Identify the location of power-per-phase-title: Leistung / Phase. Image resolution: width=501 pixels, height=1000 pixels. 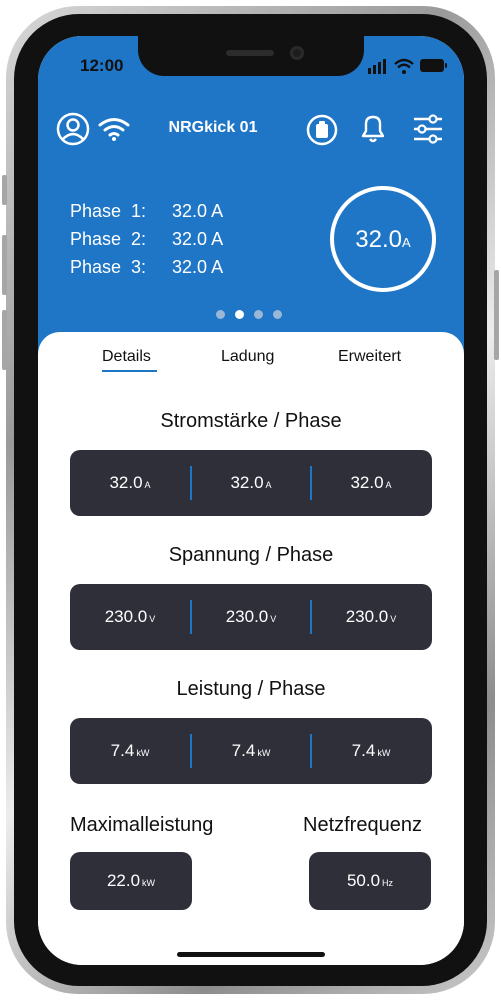
(251, 689).